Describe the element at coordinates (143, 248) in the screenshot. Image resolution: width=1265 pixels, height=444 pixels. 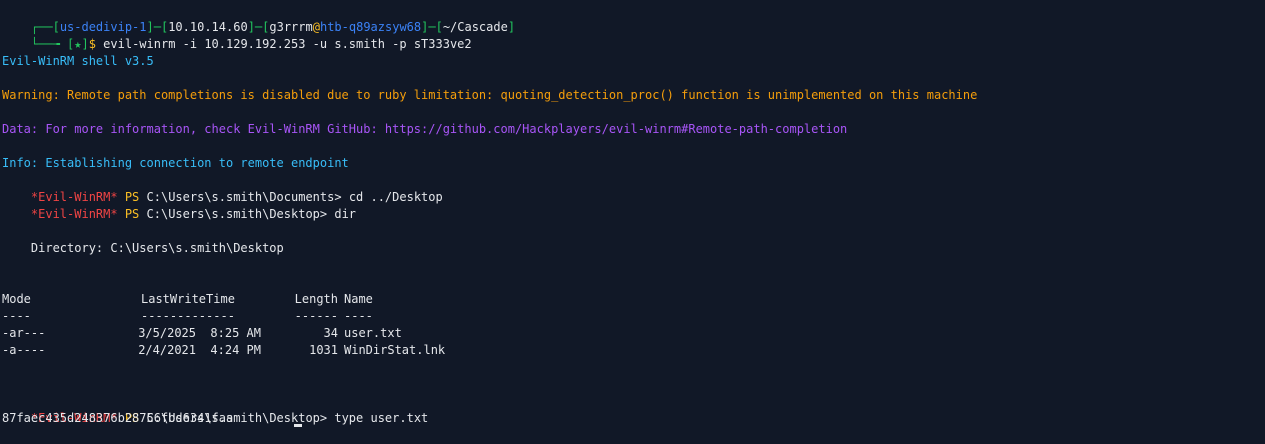
I see `directory-heading: Directory: C:\Users\s.smith\Desktop` at that location.